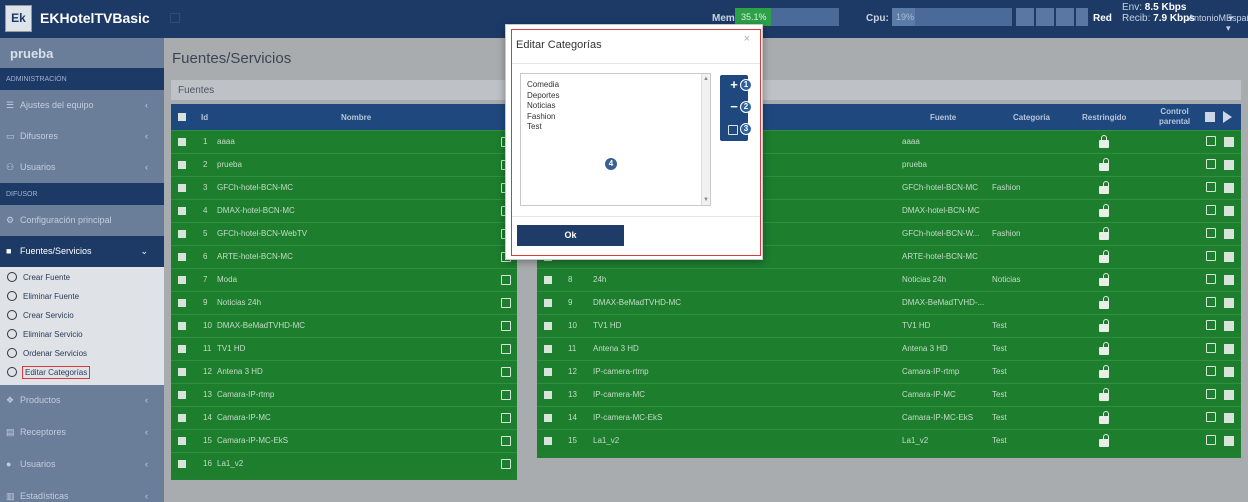  I want to click on table-row: 16 La1_v2, so click(344, 463).